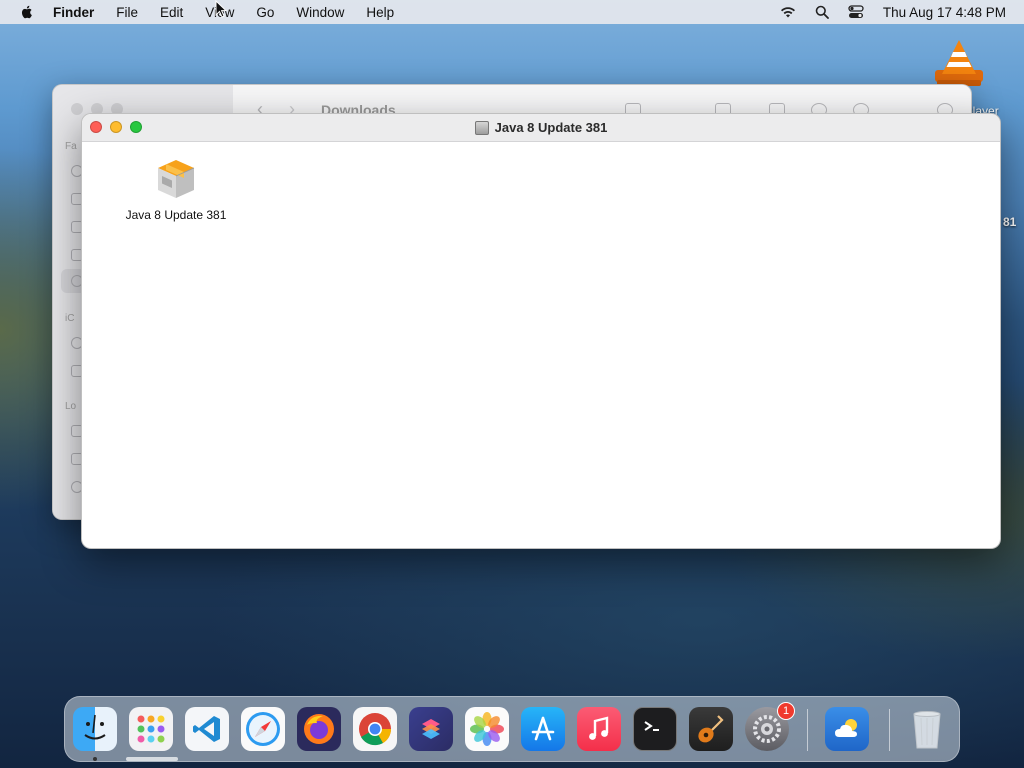  Describe the element at coordinates (95, 759) in the screenshot. I see `finder-running-indicator` at that location.